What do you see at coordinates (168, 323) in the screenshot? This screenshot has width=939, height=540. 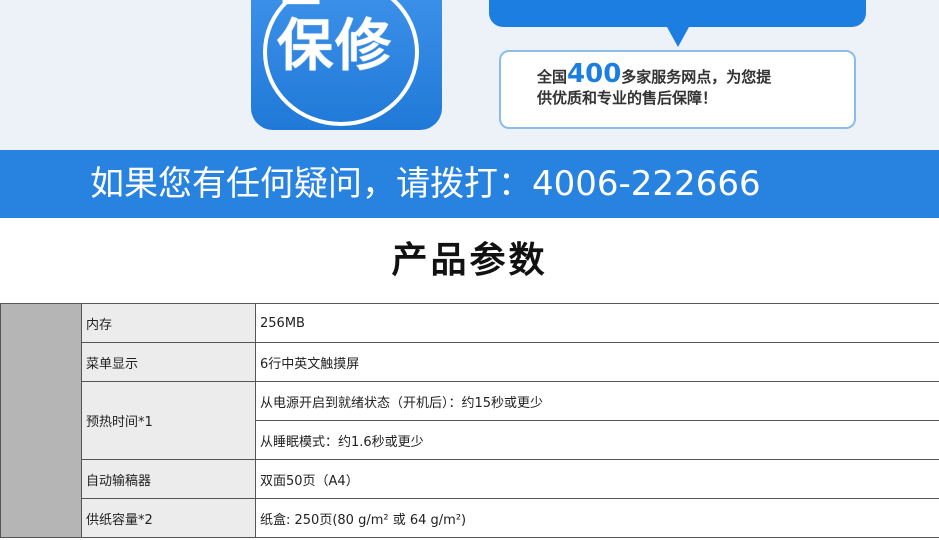 I see `spec-label: 内存` at bounding box center [168, 323].